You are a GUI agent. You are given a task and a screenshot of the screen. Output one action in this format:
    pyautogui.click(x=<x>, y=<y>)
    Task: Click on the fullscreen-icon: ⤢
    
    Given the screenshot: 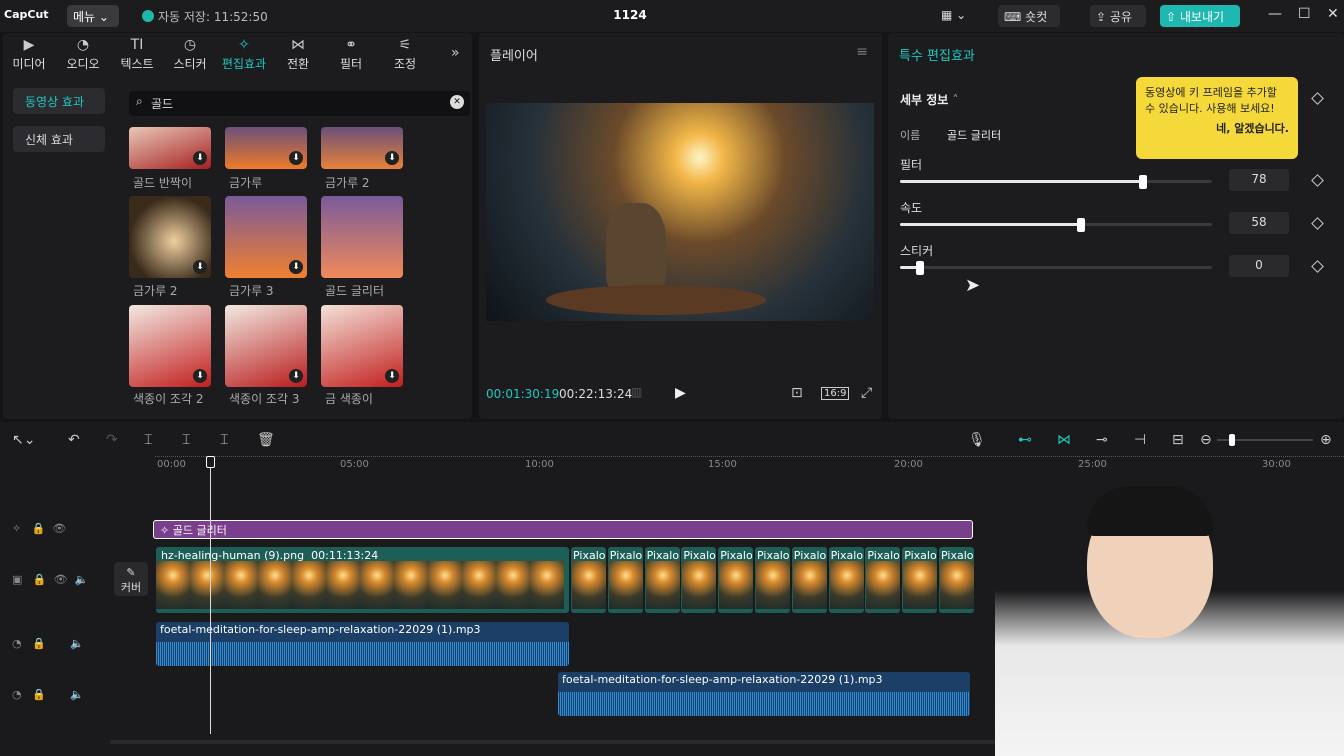 What is the action you would take?
    pyautogui.click(x=866, y=393)
    